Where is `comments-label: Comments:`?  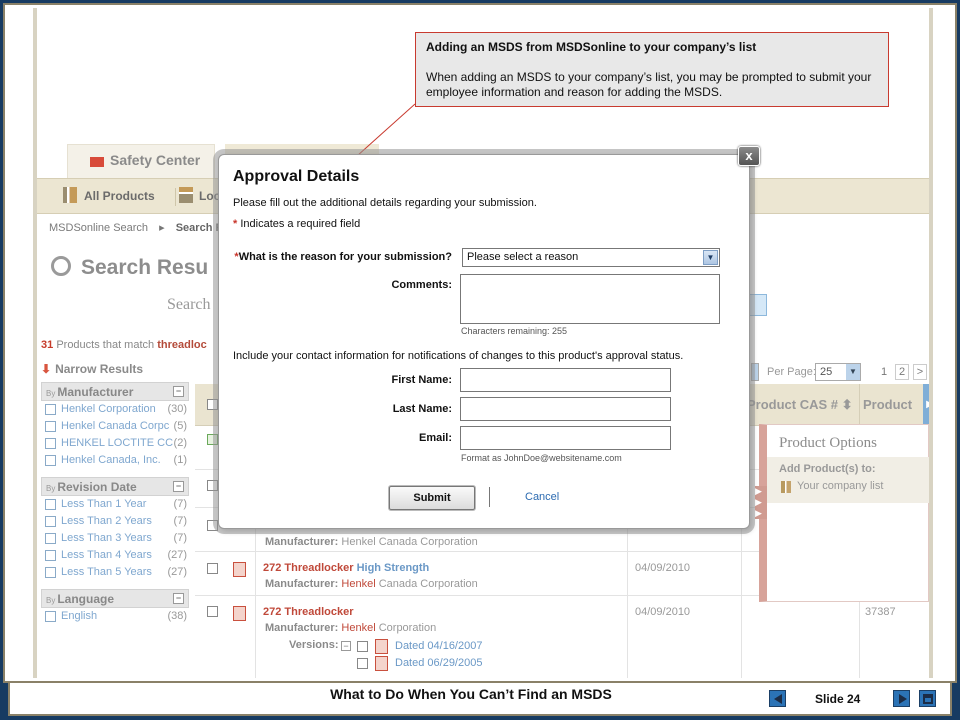 comments-label: Comments: is located at coordinates (421, 285).